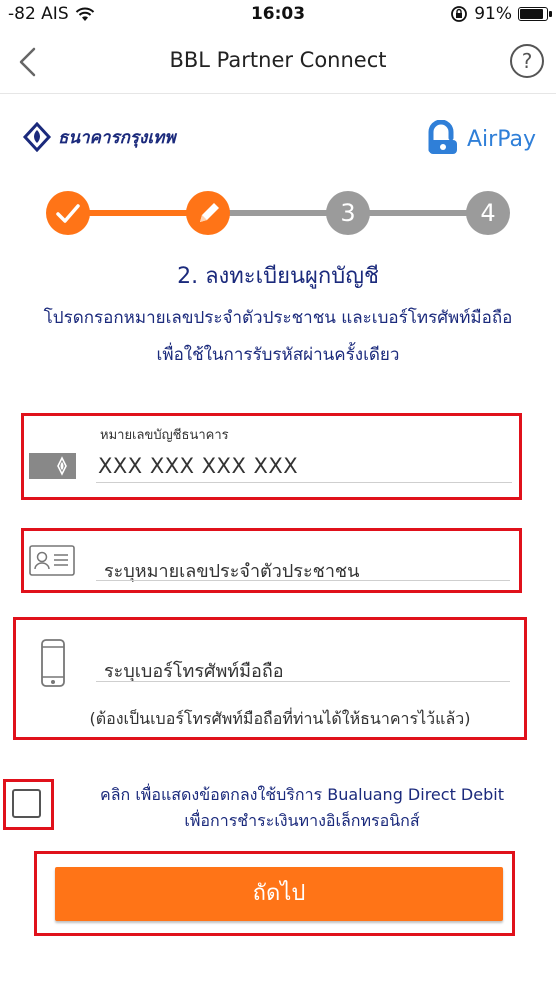  I want to click on airpay-logo: AirPay, so click(480, 139).